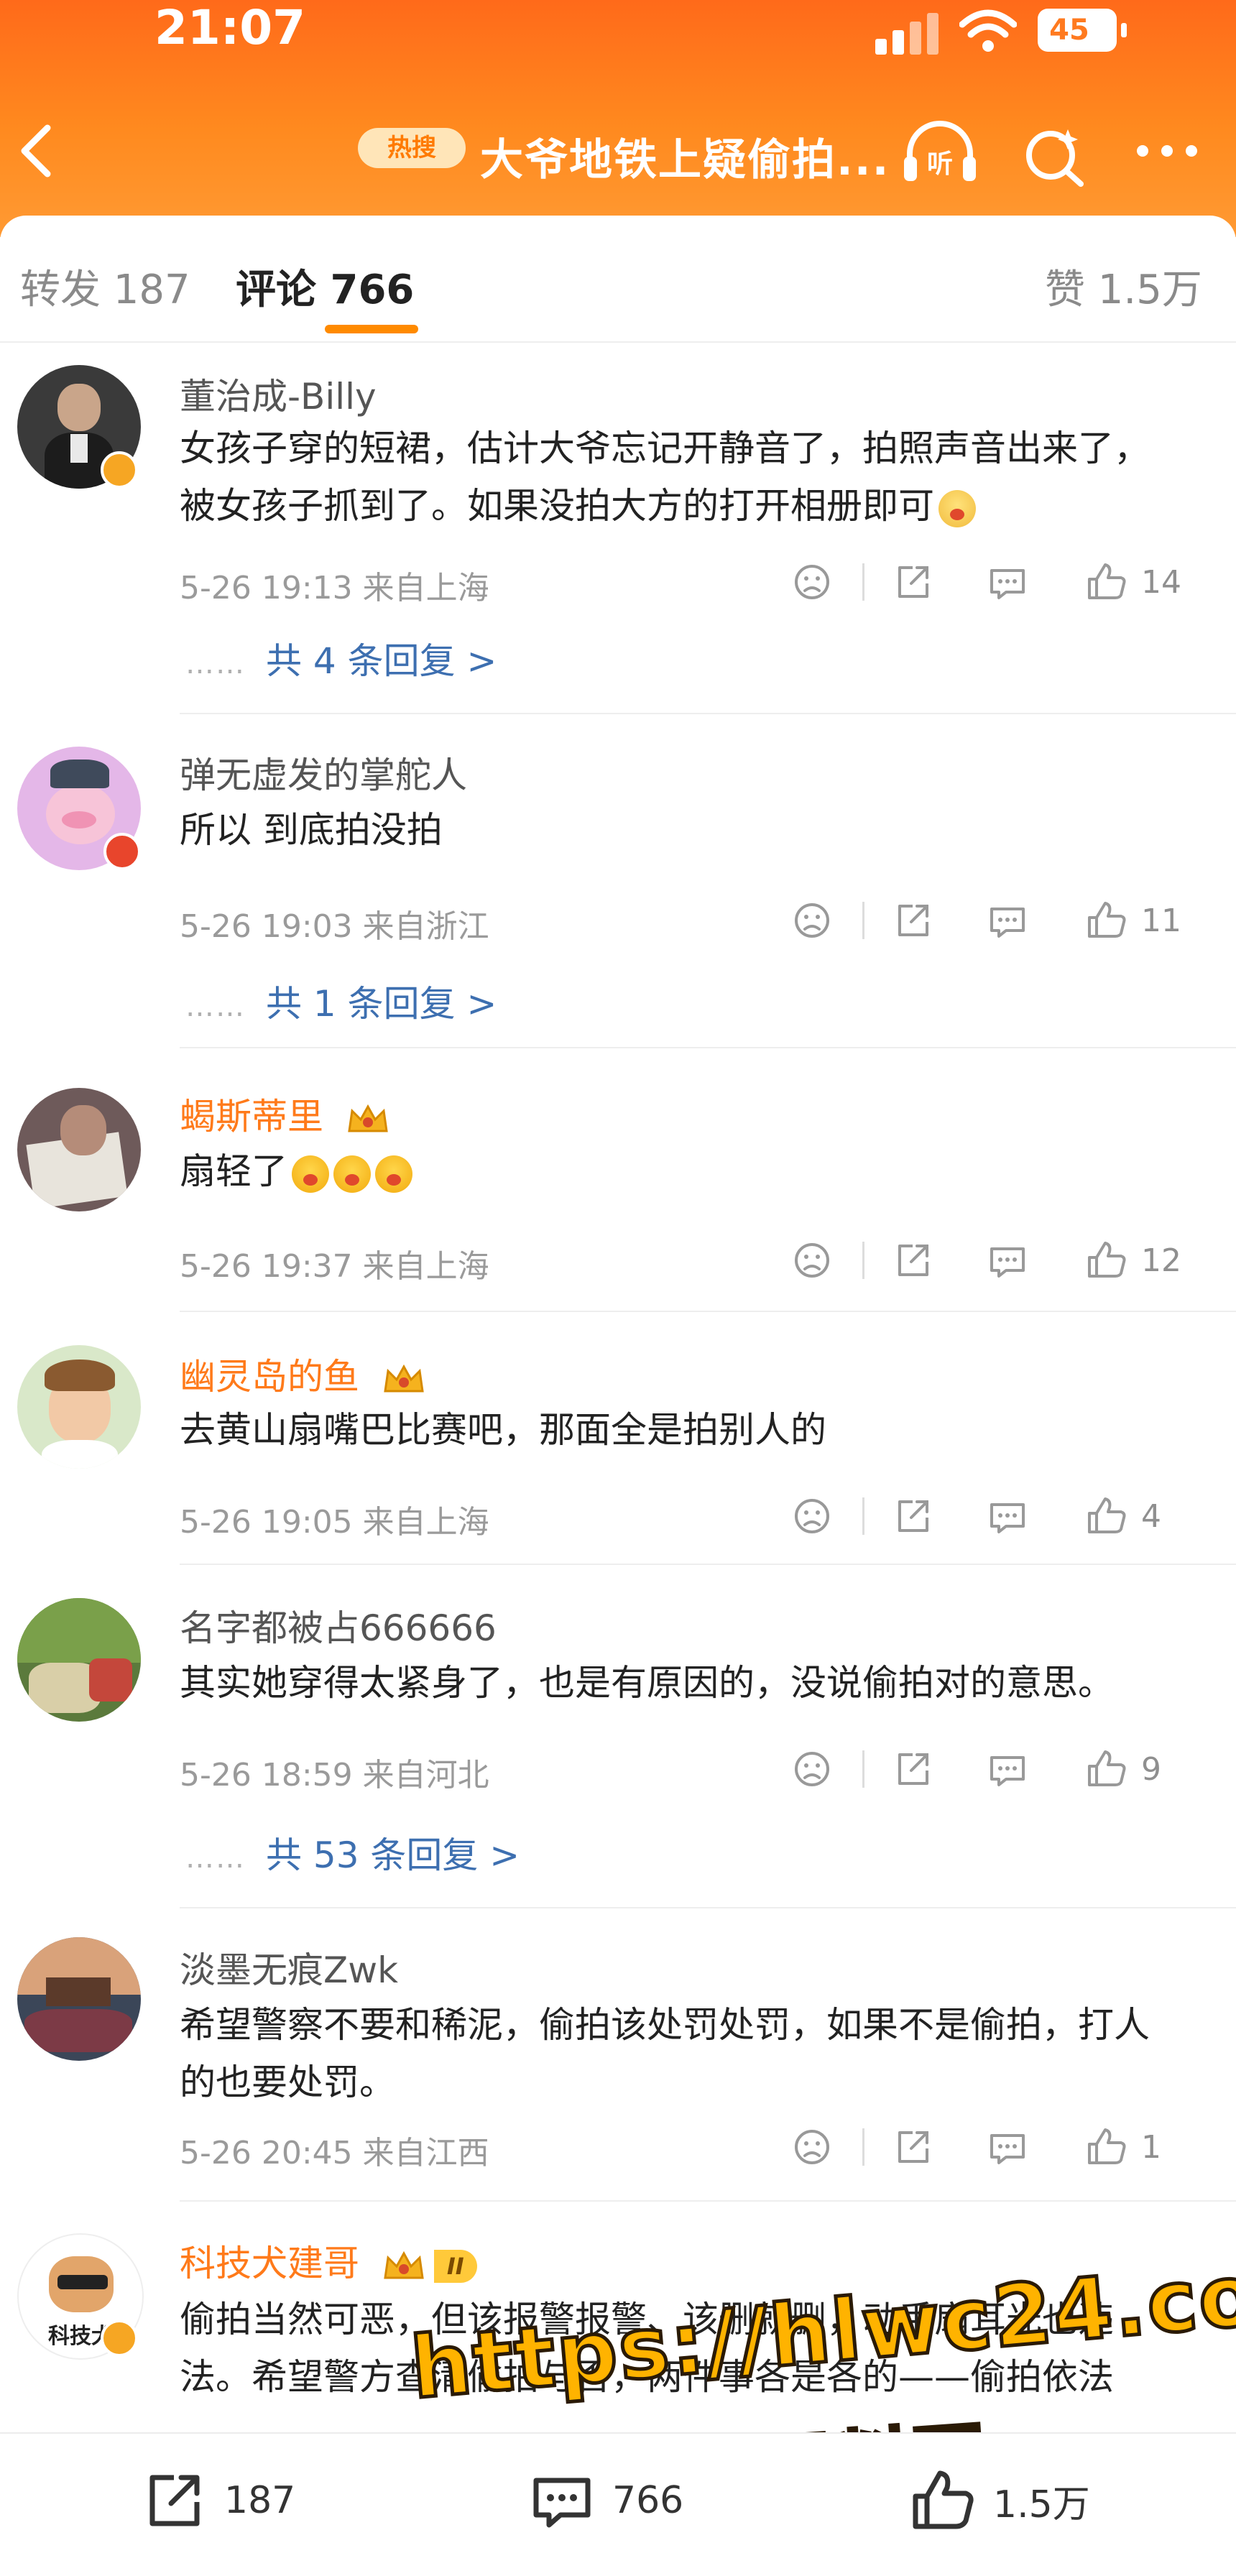  Describe the element at coordinates (105, 286) in the screenshot. I see `tab-repost: 转发 187` at that location.